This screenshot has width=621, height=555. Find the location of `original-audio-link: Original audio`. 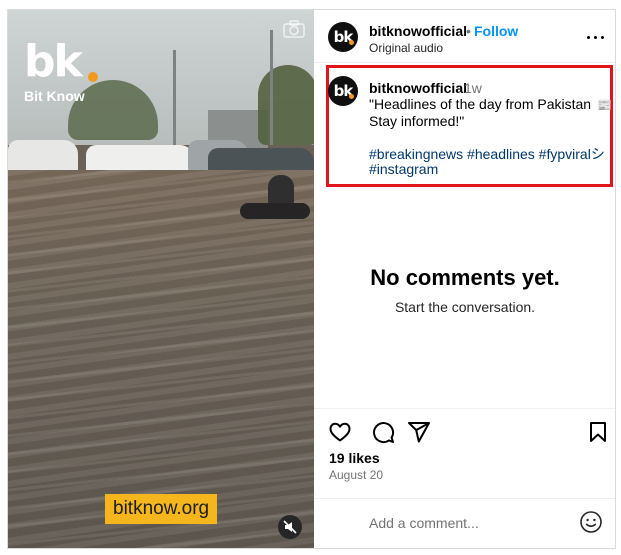

original-audio-link: Original audio is located at coordinates (406, 48).